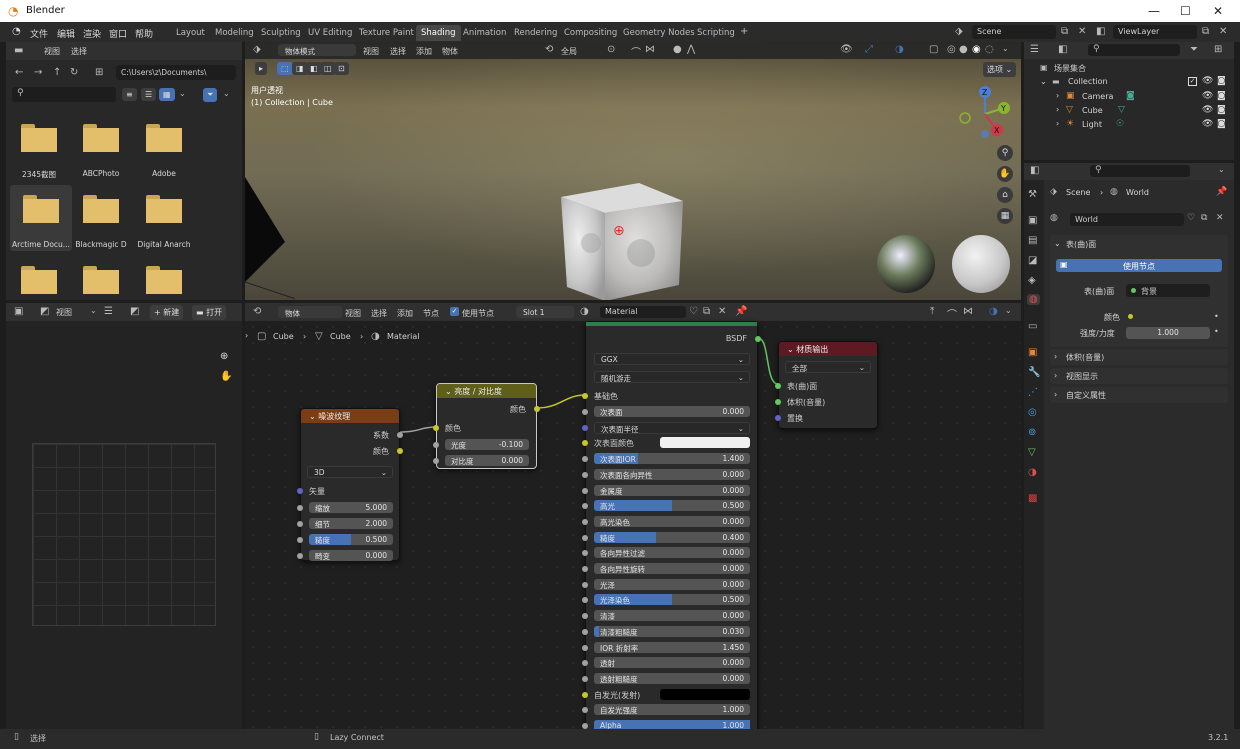 The image size is (1240, 749). Describe the element at coordinates (19, 72) in the screenshot. I see `back-icon: ←` at that location.